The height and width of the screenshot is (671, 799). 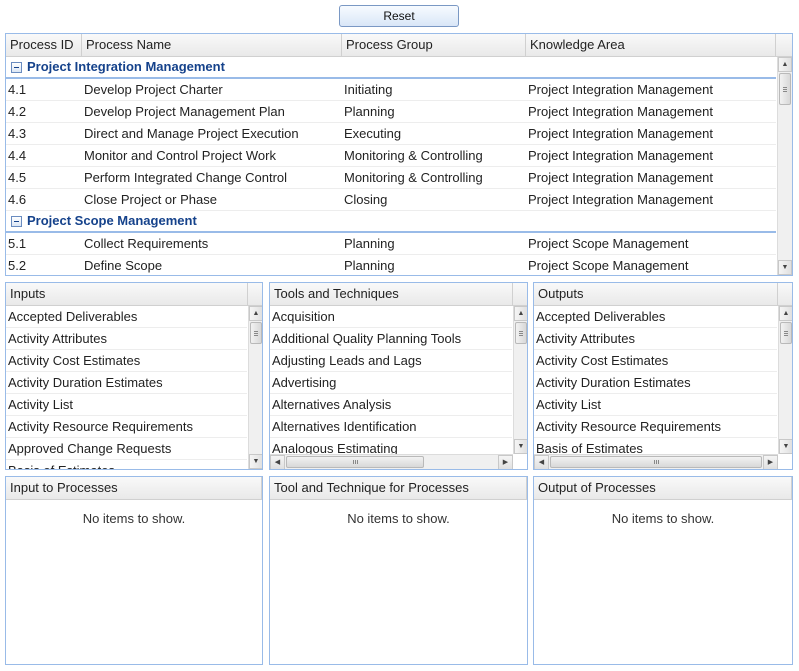 I want to click on inputs-header-label: Inputs, so click(x=127, y=294).